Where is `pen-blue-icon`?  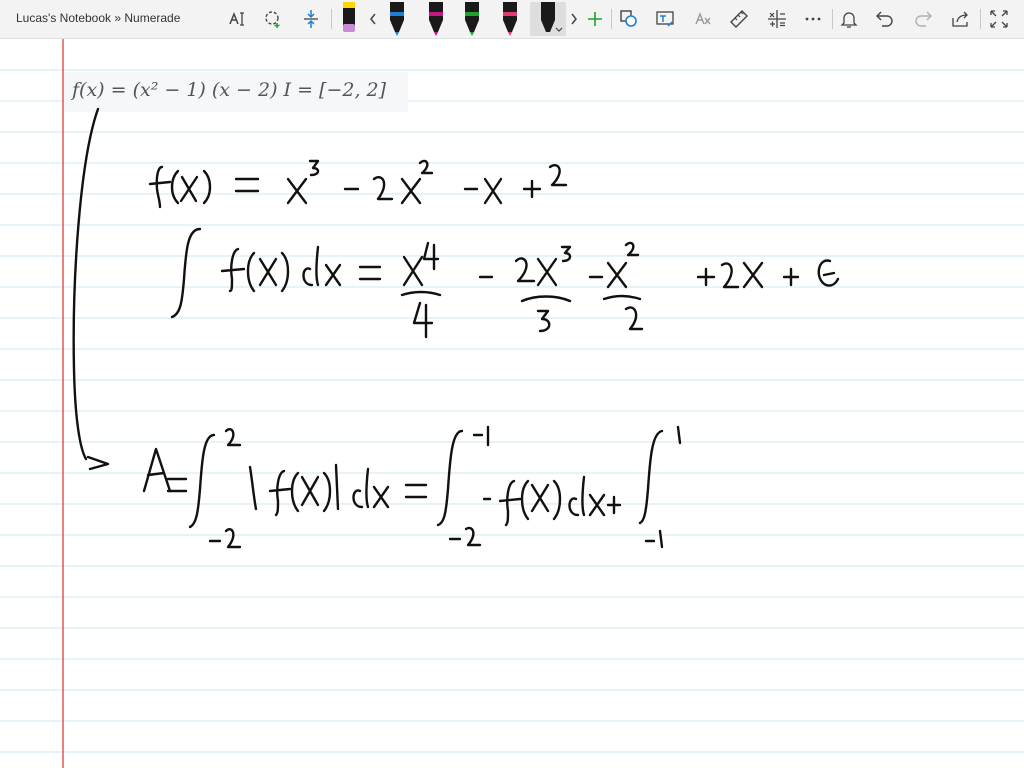 pen-blue-icon is located at coordinates (397, 19).